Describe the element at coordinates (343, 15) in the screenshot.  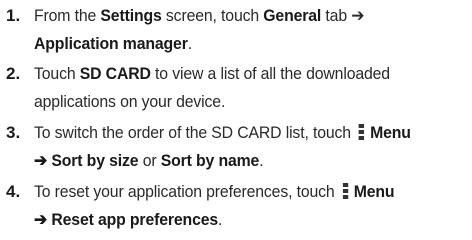
I see `text: tab ➔` at that location.